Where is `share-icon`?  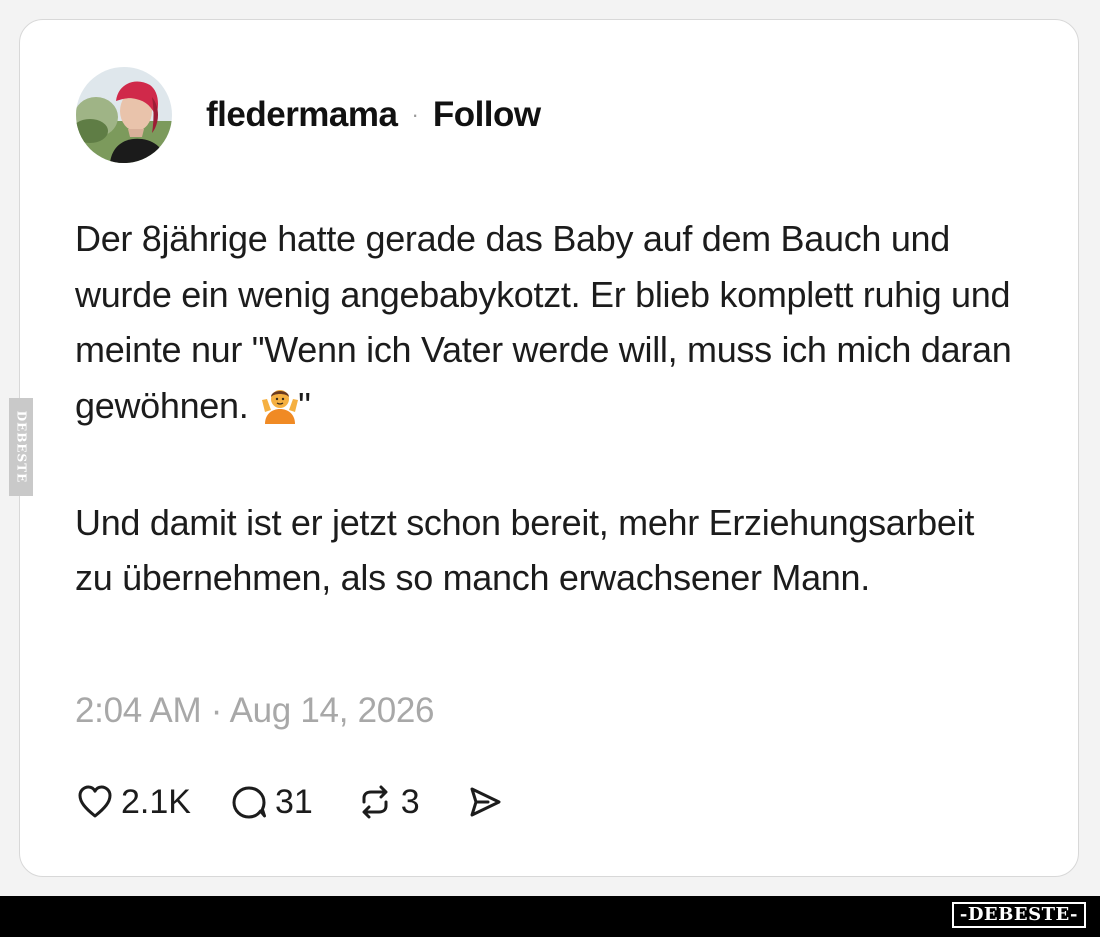
share-icon is located at coordinates (485, 802).